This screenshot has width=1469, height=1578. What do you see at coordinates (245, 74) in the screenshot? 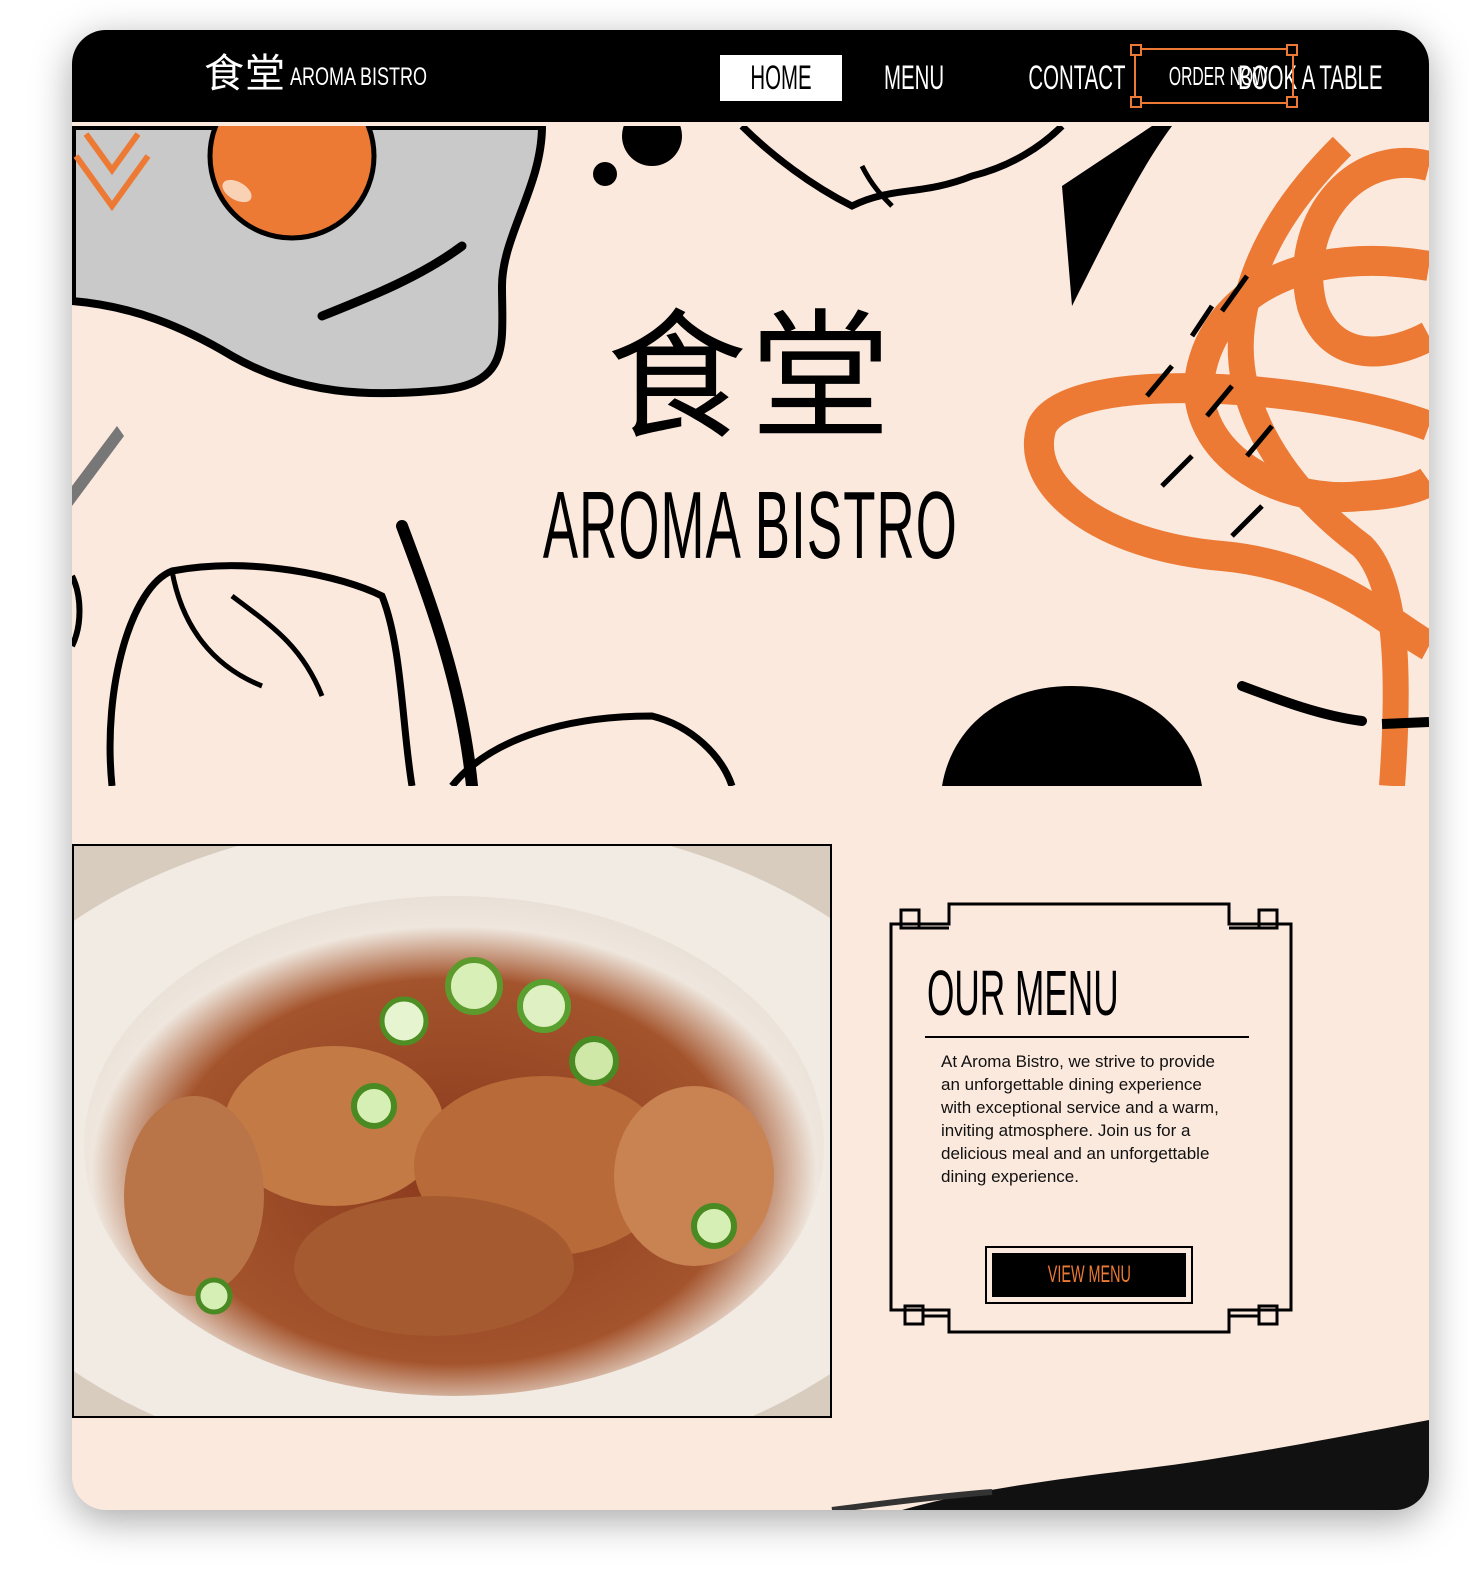
I see `logo-cjk-text: 食堂` at bounding box center [245, 74].